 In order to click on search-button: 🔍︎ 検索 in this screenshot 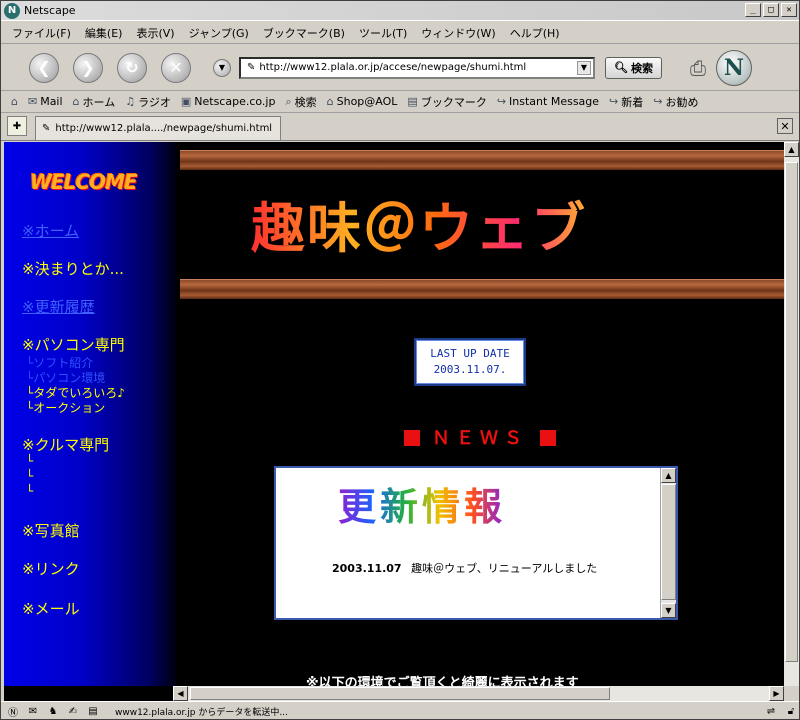, I will do `click(633, 67)`.